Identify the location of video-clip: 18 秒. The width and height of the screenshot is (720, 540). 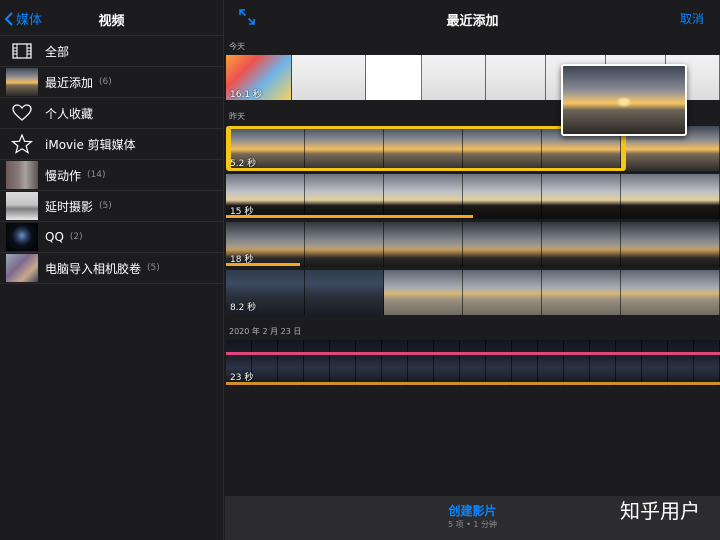
(473, 244).